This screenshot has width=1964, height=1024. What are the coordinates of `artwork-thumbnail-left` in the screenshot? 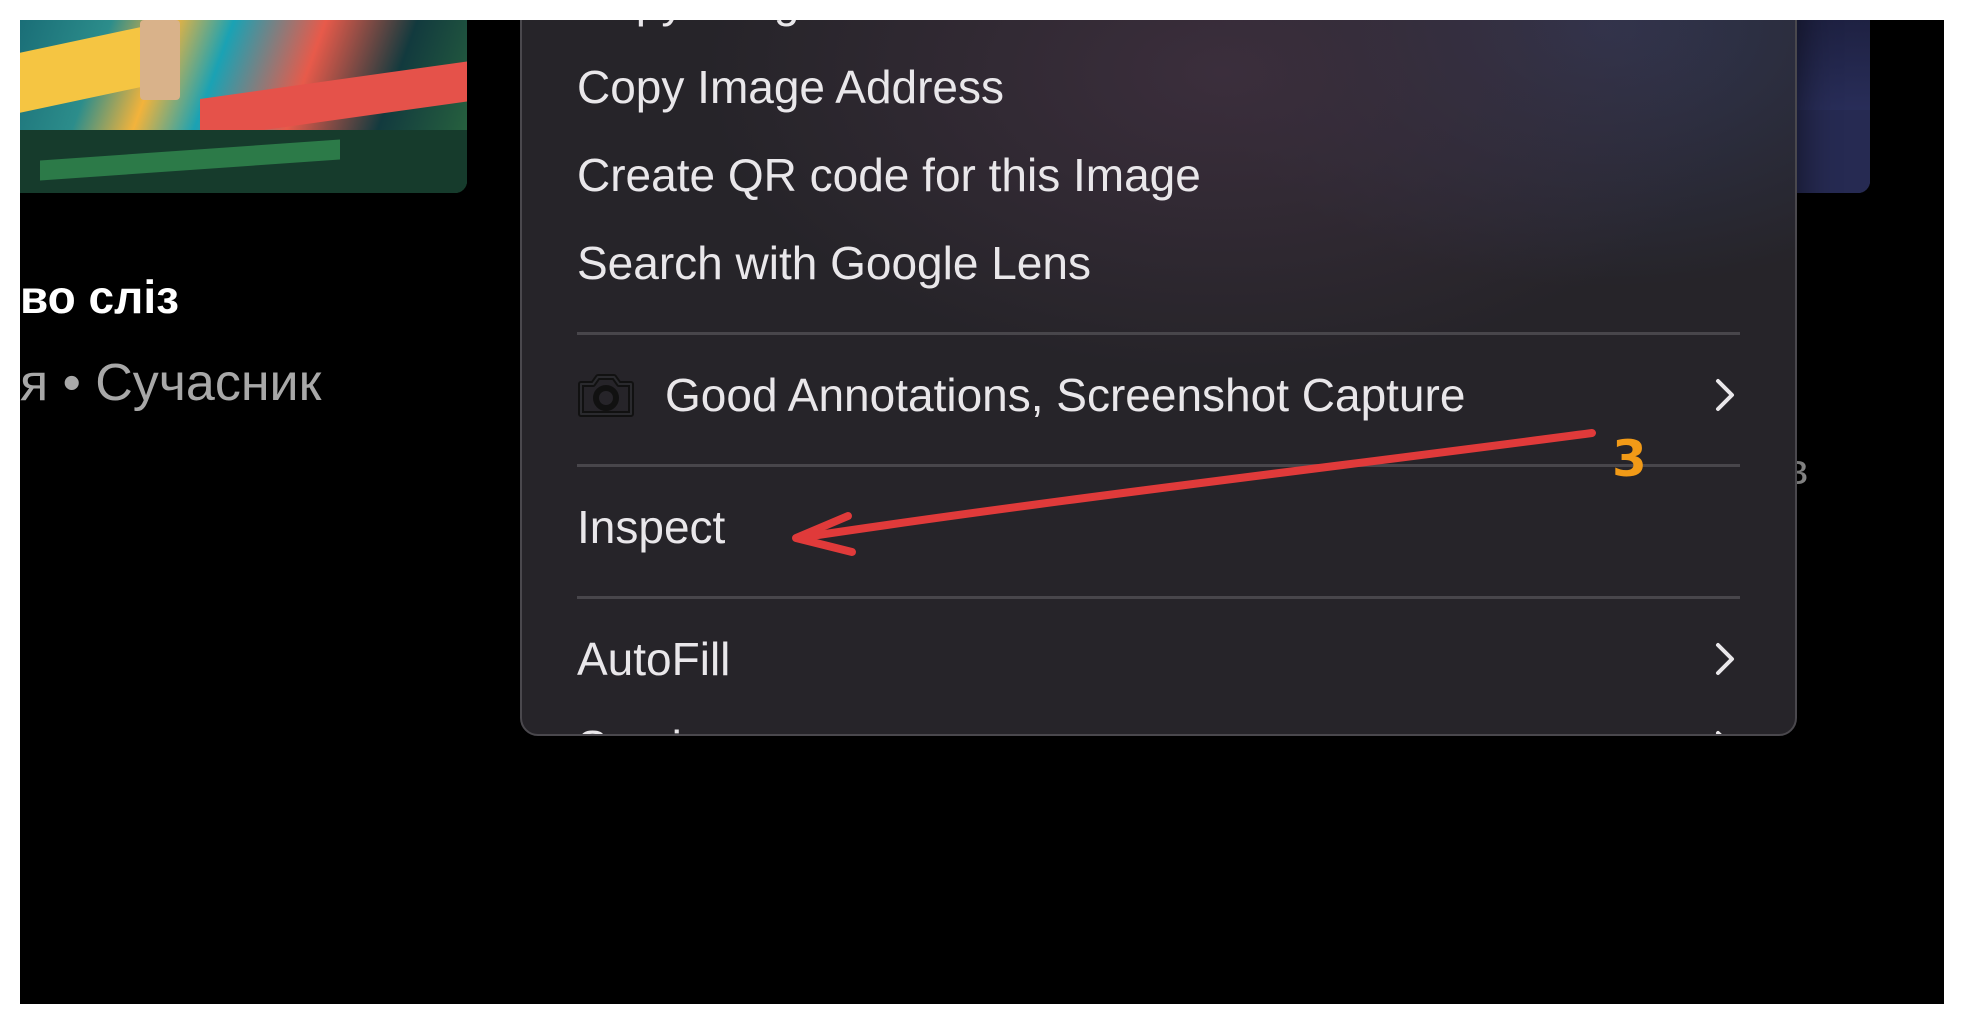 It's located at (243, 106).